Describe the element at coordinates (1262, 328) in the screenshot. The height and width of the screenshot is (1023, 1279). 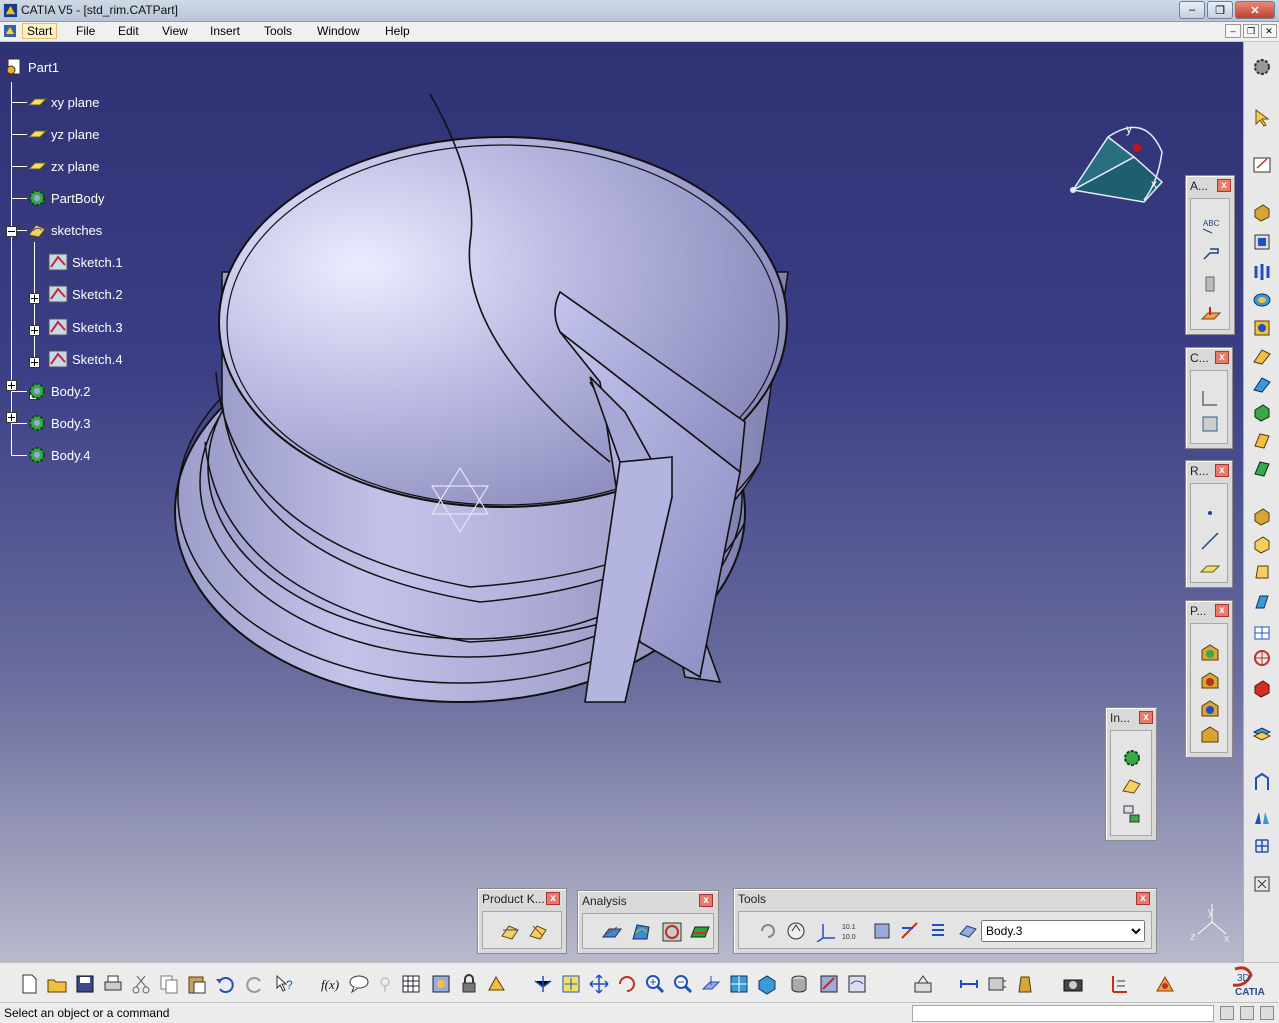
I see `hole-icon` at that location.